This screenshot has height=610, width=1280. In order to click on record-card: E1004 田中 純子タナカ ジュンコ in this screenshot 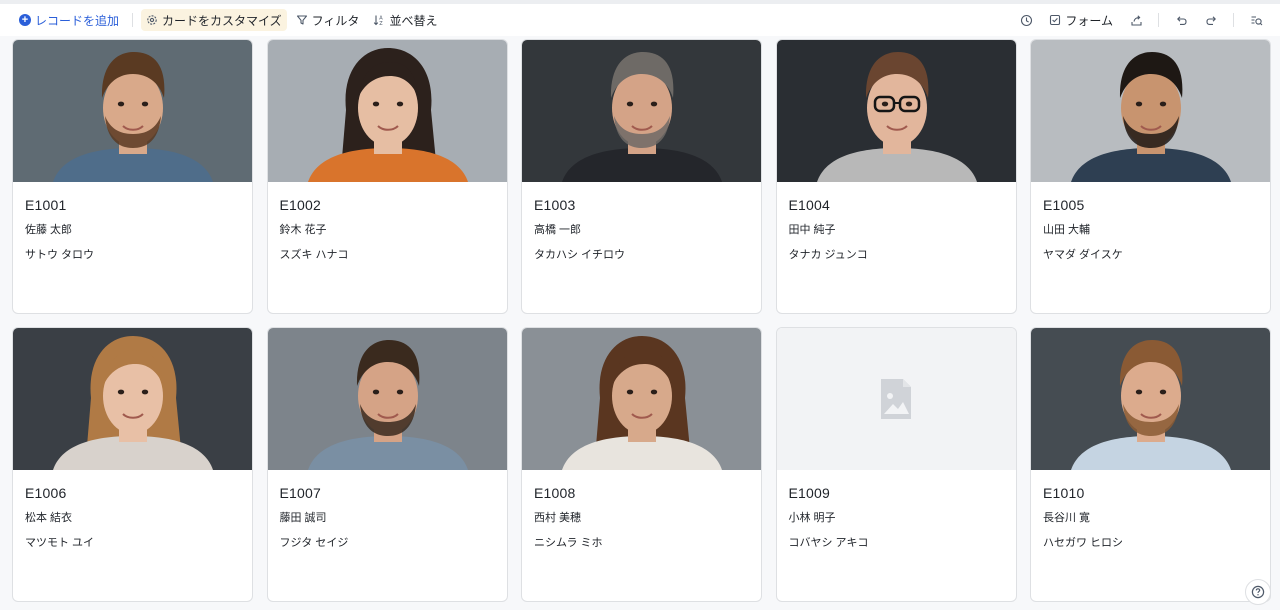, I will do `click(896, 176)`.